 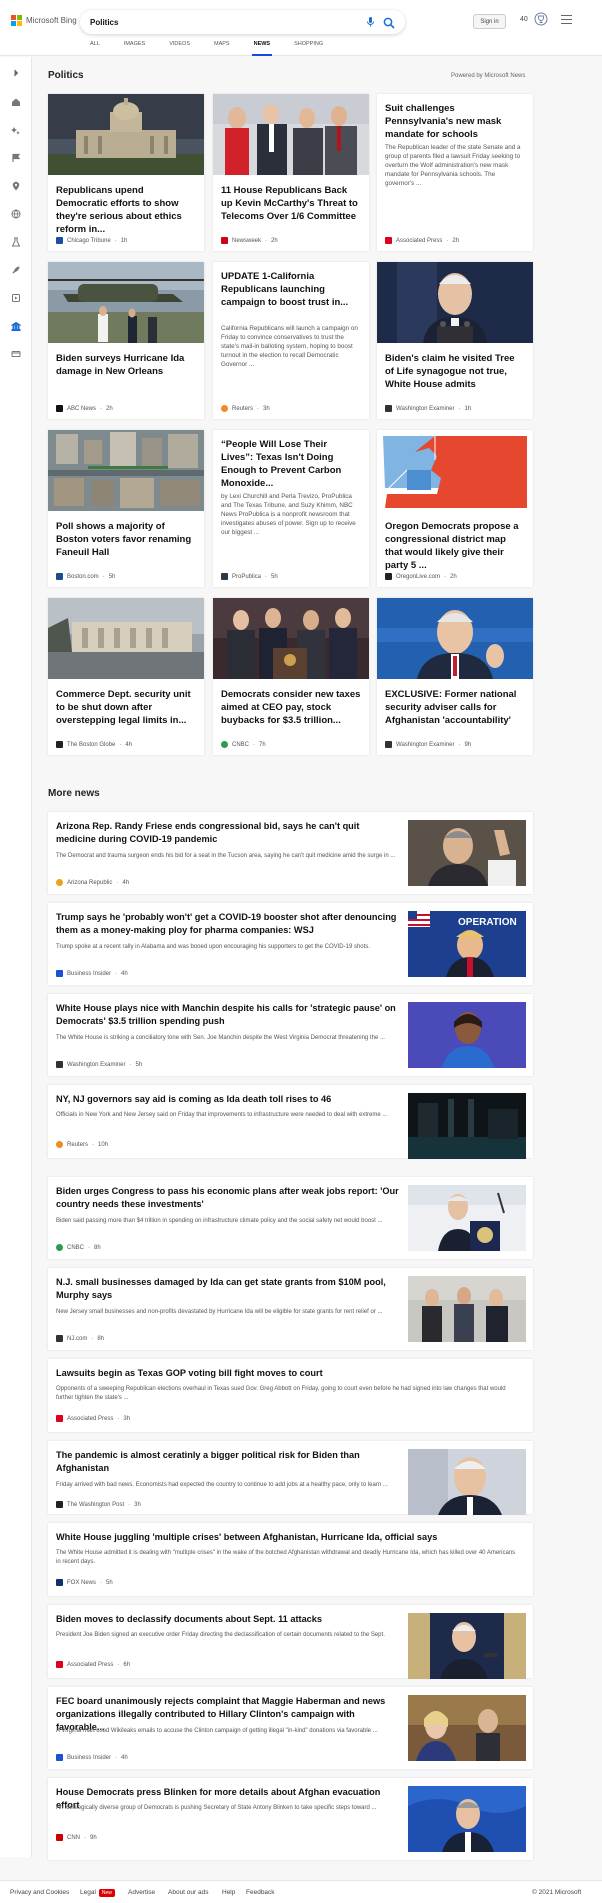 What do you see at coordinates (422, 240) in the screenshot?
I see `card-source: Associated Press · 2h` at bounding box center [422, 240].